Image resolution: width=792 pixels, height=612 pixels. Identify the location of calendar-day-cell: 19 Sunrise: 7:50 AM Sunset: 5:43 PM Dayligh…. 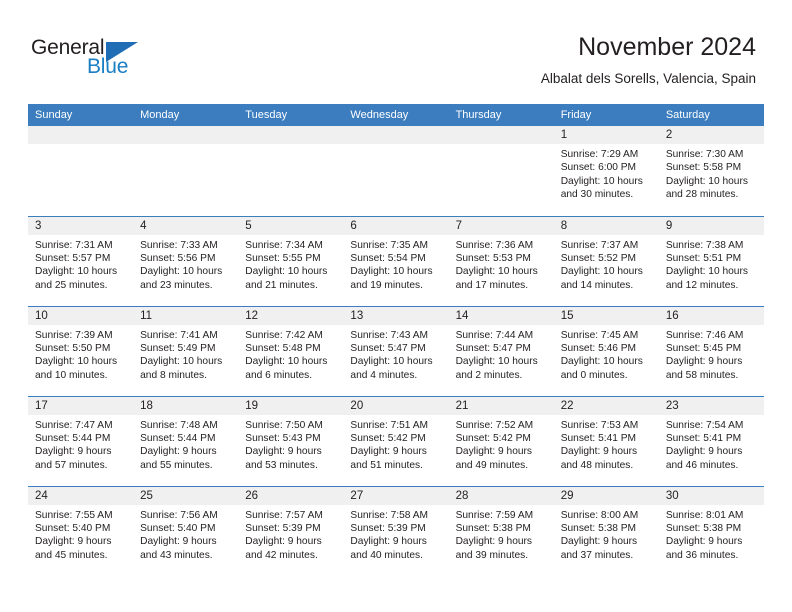
(291, 440).